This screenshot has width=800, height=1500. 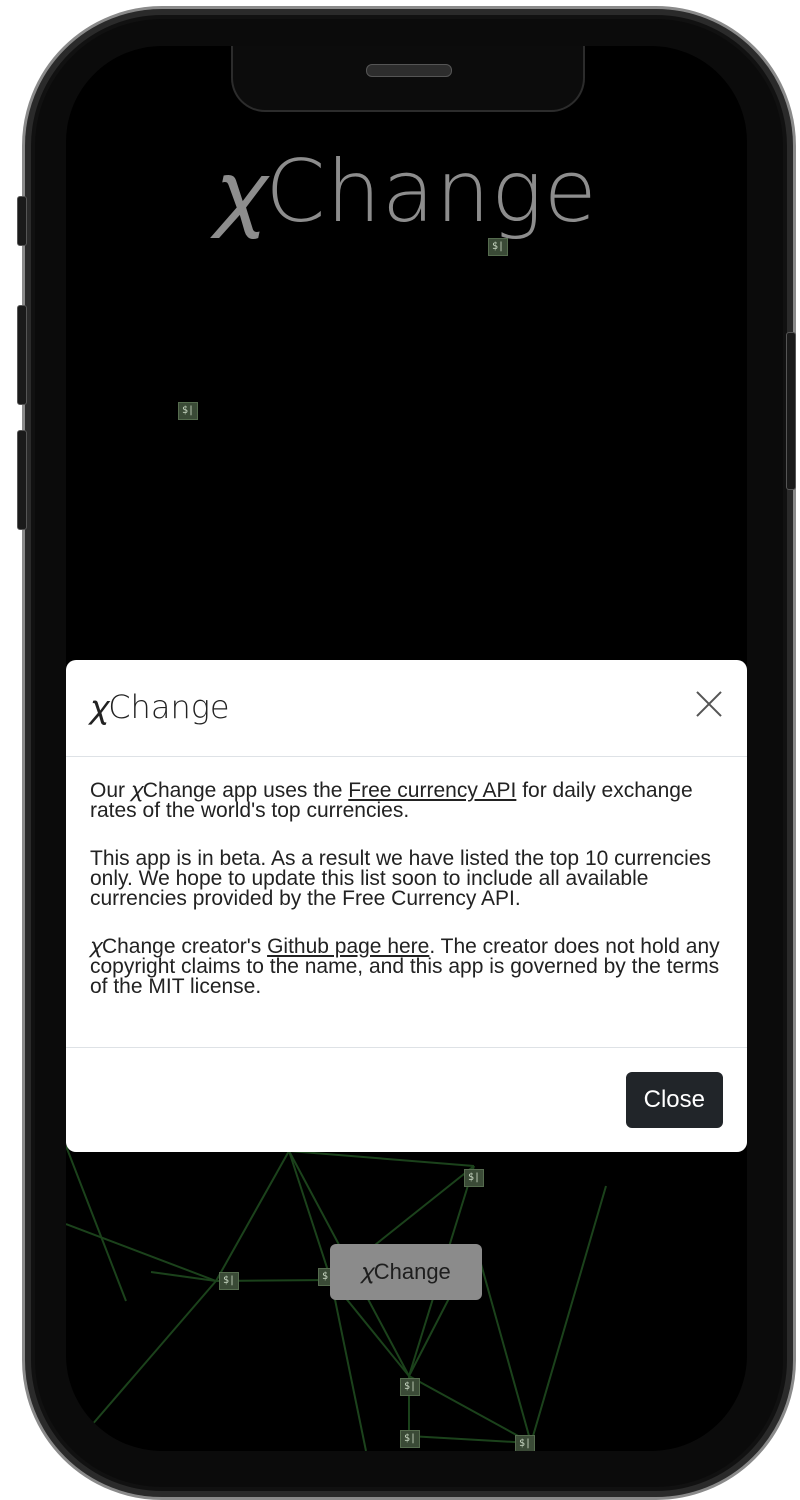 What do you see at coordinates (791, 411) in the screenshot?
I see `phone-power-button` at bounding box center [791, 411].